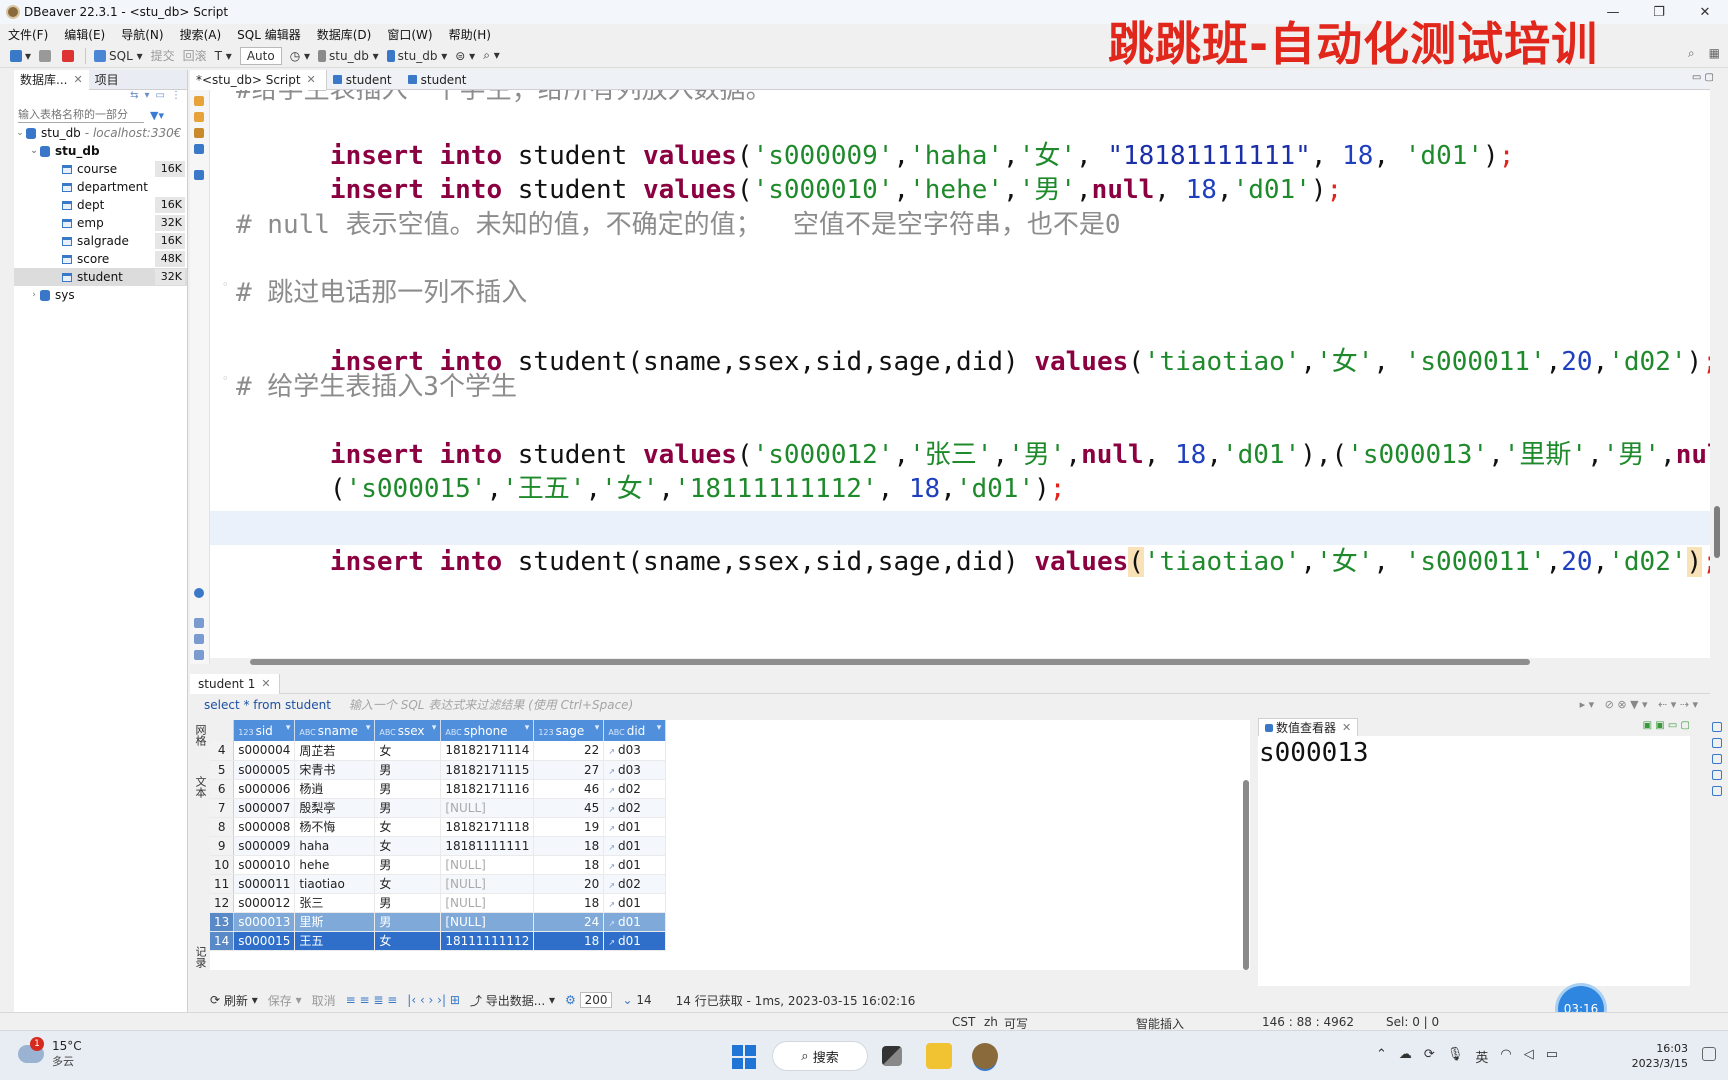  What do you see at coordinates (487, 730) in the screenshot?
I see `column-header-sphone: ABC sphone ▾` at bounding box center [487, 730].